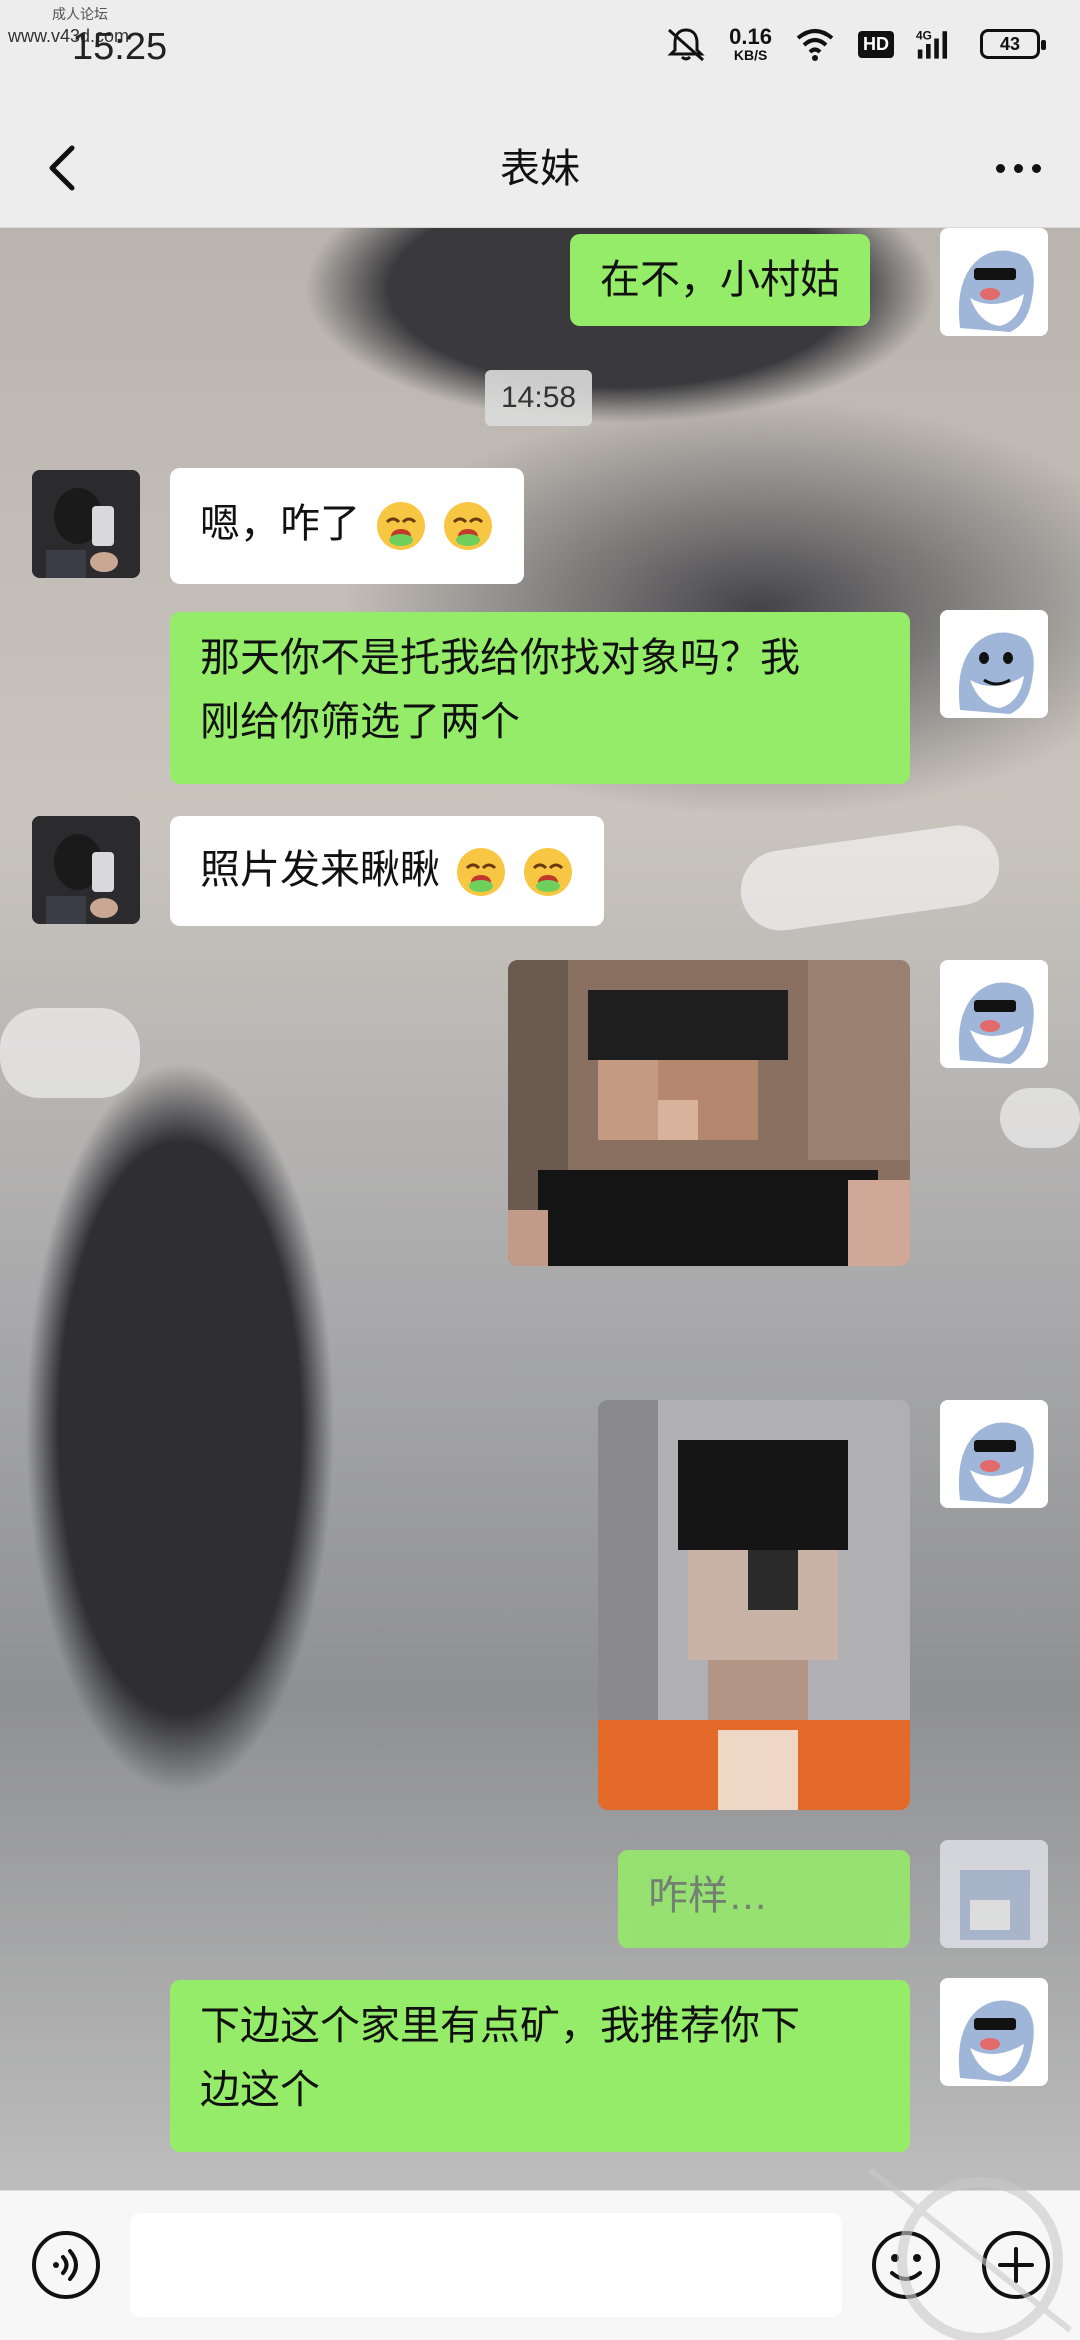 Image resolution: width=1080 pixels, height=2340 pixels. I want to click on message-bubble-other: 照片发来瞅瞅, so click(387, 871).